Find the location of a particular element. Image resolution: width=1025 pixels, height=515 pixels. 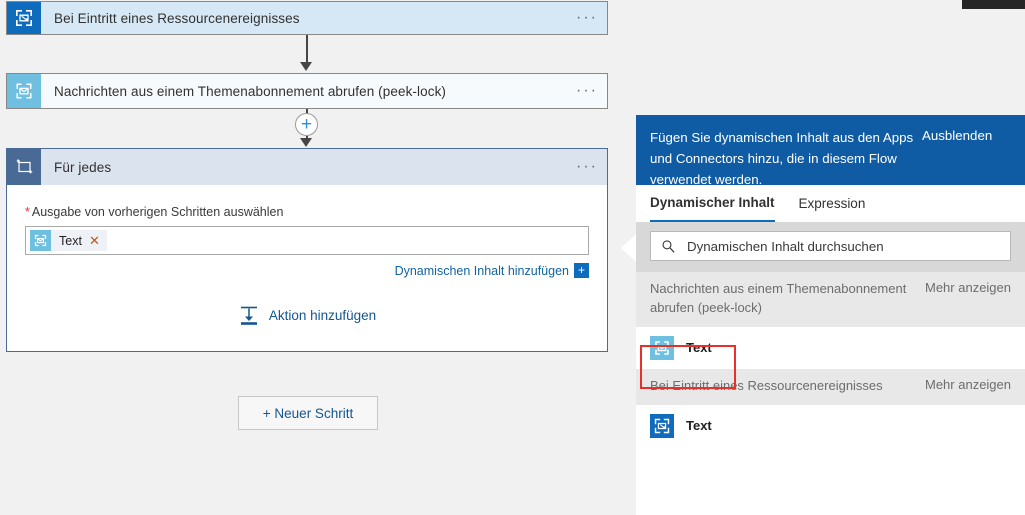

dynamic-token-label: Text is located at coordinates (70, 240).